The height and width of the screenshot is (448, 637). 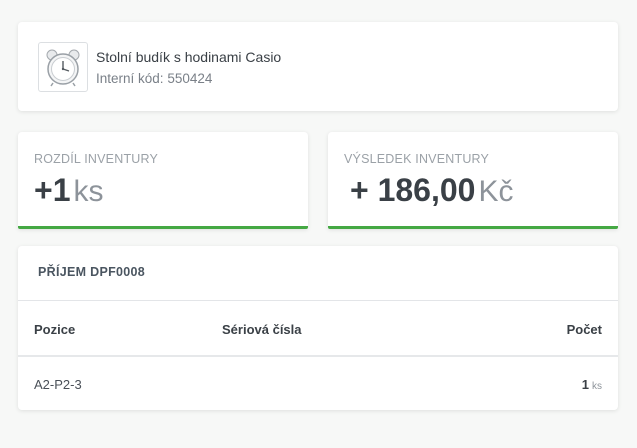 I want to click on inventory-result-value: + 186,00 Kč, so click(x=431, y=190).